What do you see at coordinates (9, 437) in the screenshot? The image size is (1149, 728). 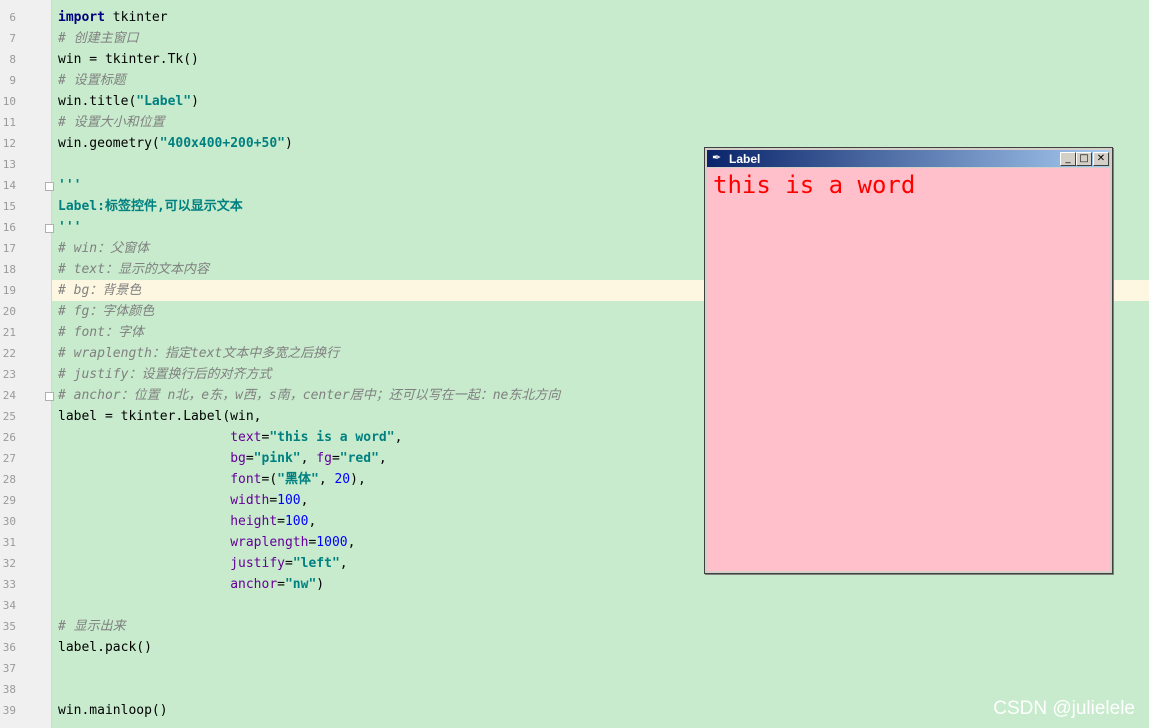 I see `line-number: 26` at bounding box center [9, 437].